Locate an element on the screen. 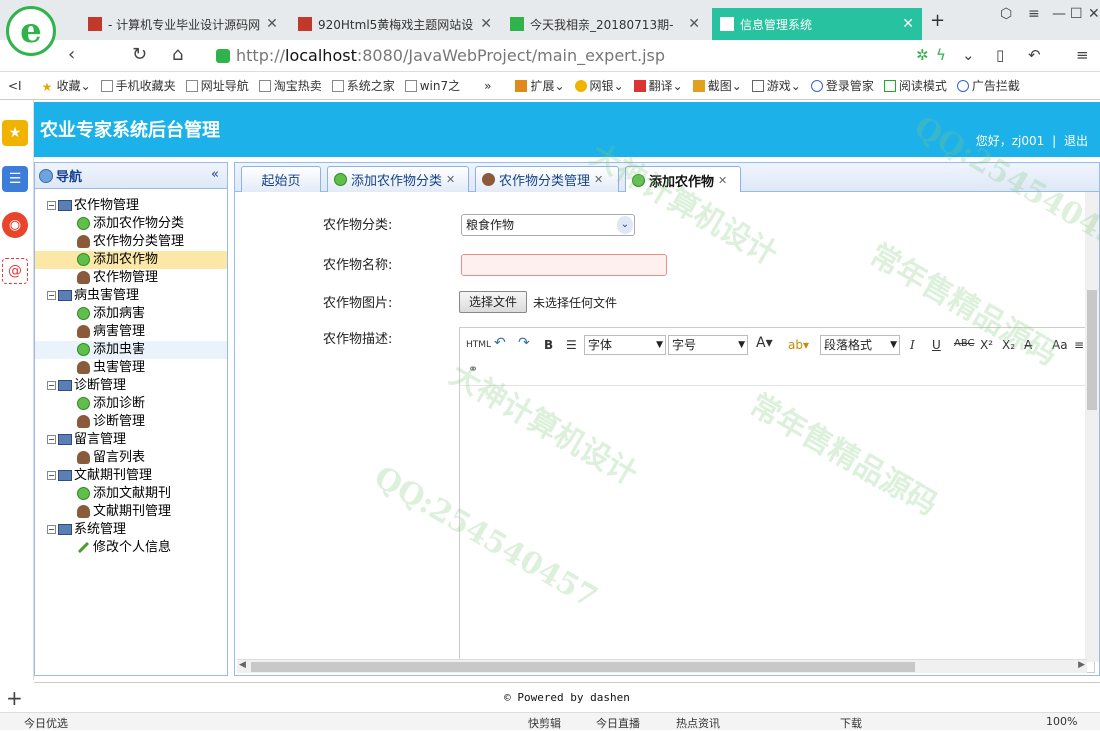 This screenshot has height=731, width=1100. tab-start-page: 起始页 is located at coordinates (281, 179).